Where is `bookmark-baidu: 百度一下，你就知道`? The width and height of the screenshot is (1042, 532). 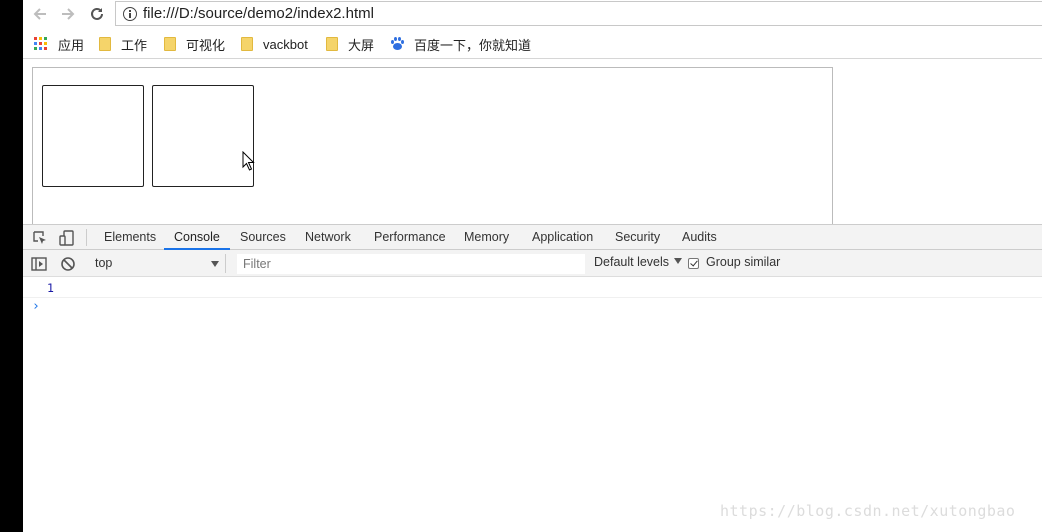 bookmark-baidu: 百度一下，你就知道 is located at coordinates (461, 44).